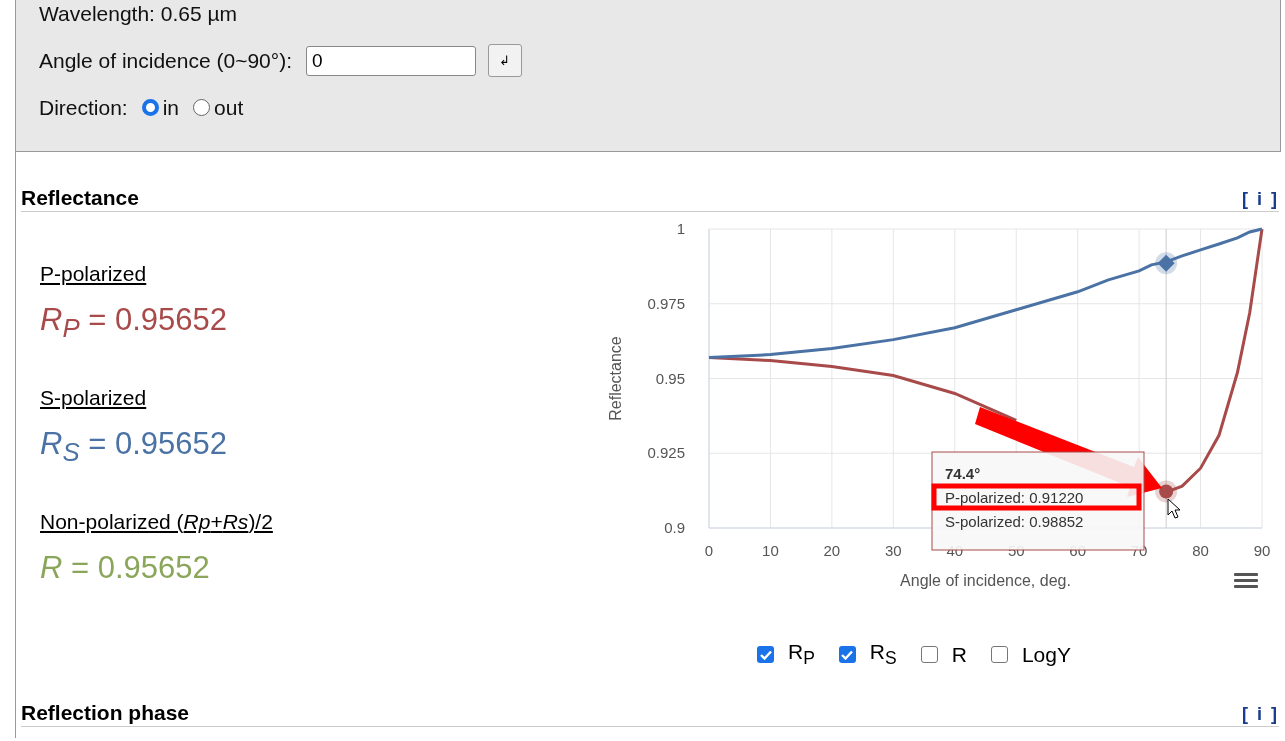 This screenshot has height=741, width=1285. Describe the element at coordinates (391, 60) in the screenshot. I see `angle-field: 0` at that location.